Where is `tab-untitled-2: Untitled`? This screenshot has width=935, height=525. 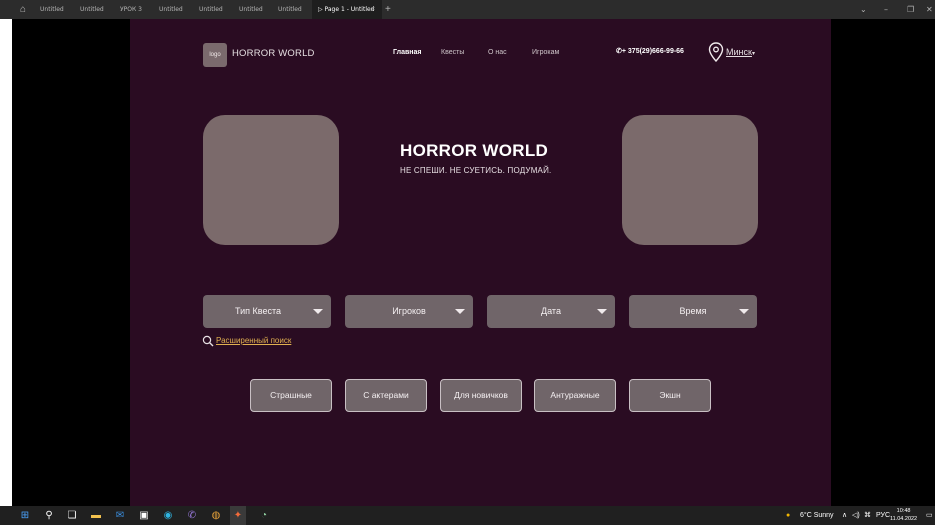
tab-untitled-2: Untitled is located at coordinates (92, 9).